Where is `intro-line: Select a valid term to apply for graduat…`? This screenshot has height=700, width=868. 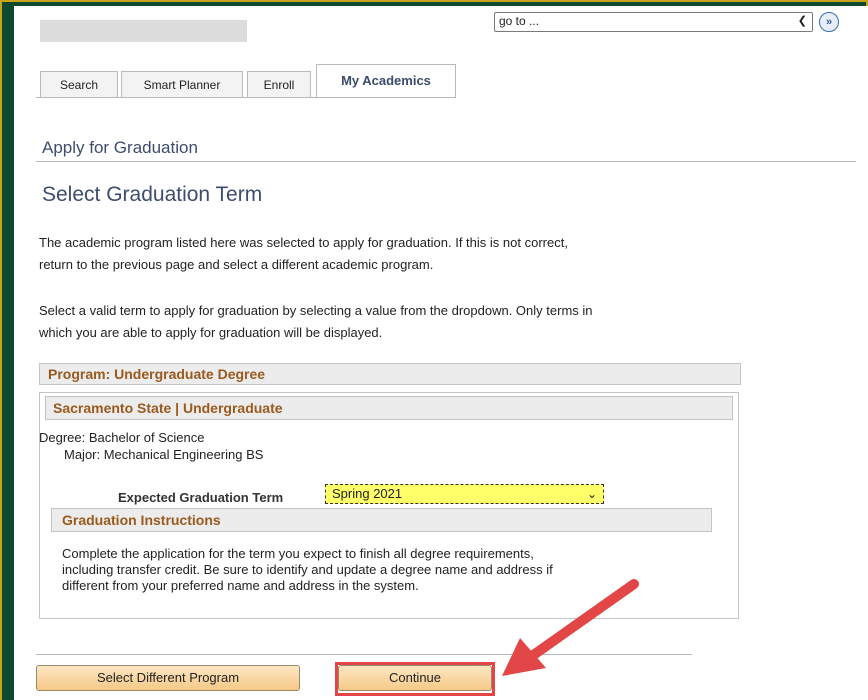 intro-line: Select a valid term to apply for graduat… is located at coordinates (316, 310).